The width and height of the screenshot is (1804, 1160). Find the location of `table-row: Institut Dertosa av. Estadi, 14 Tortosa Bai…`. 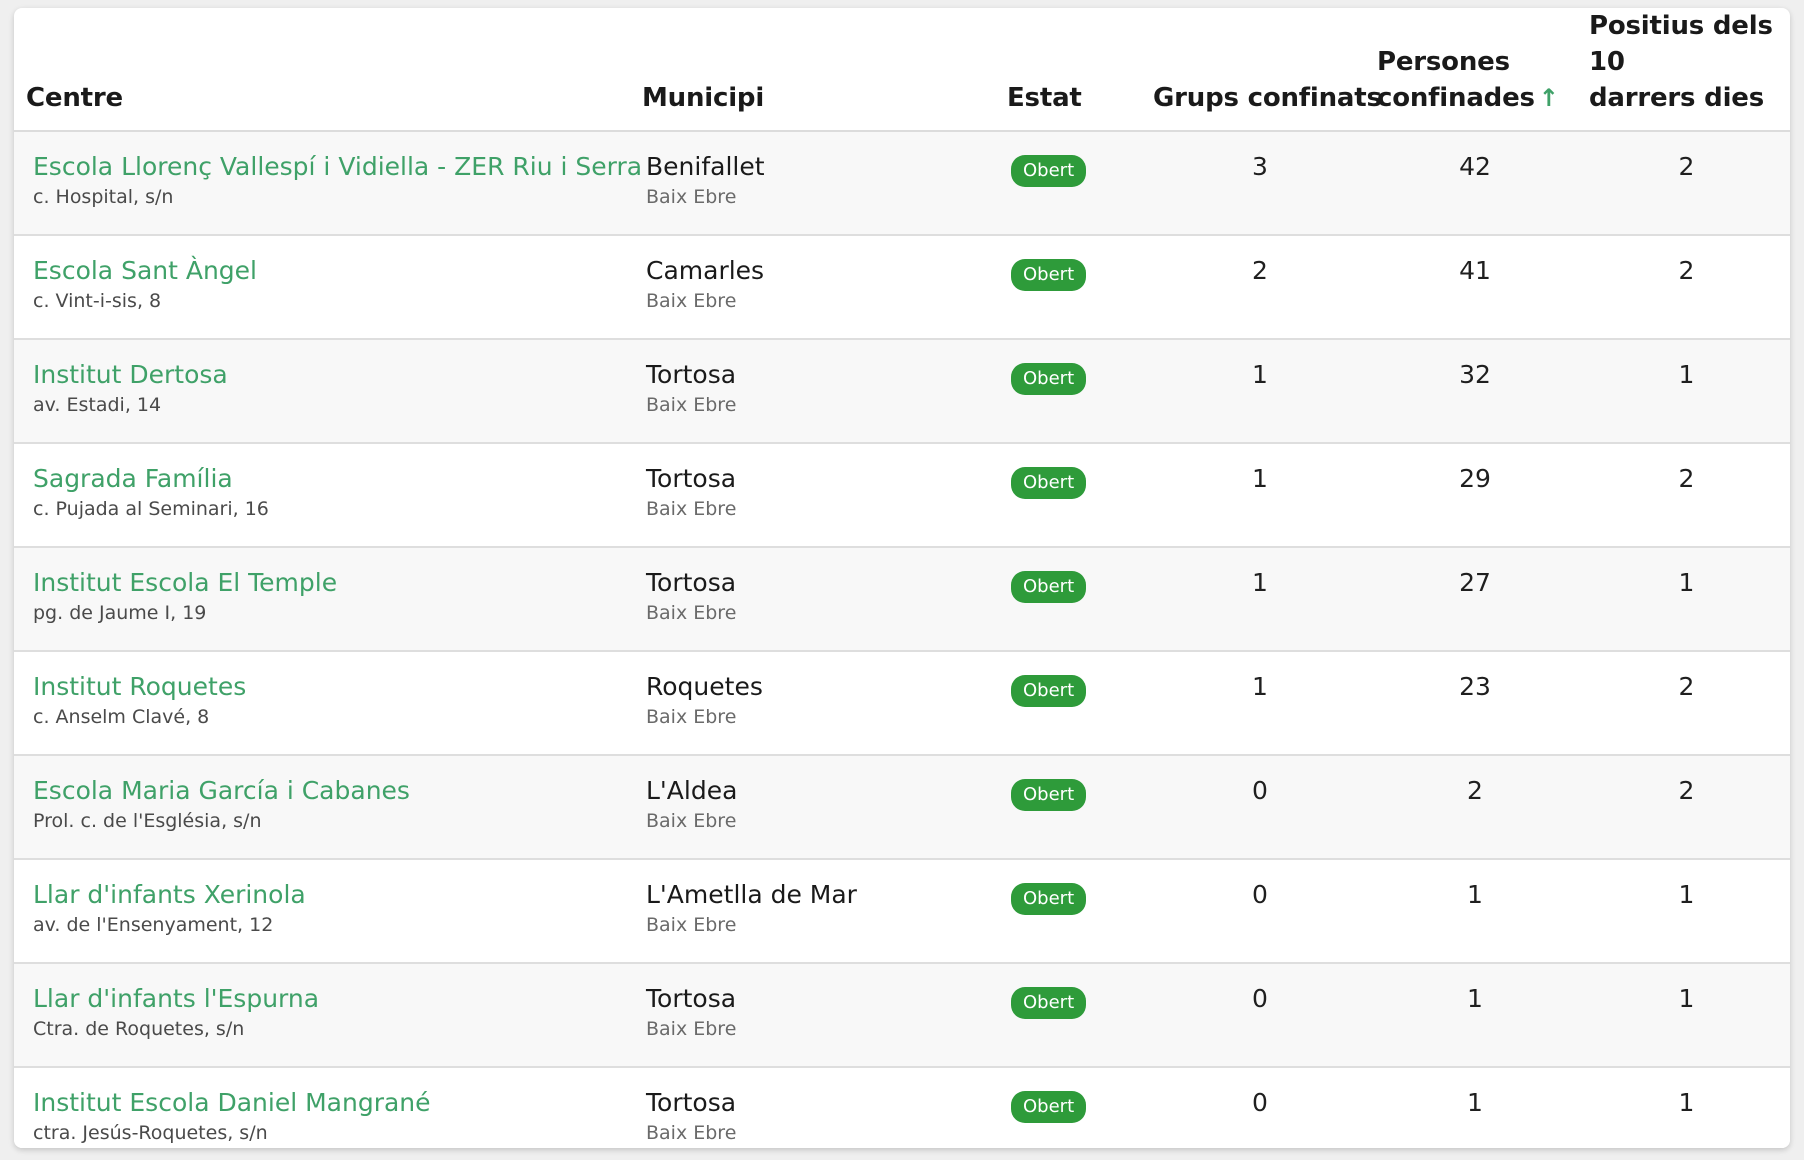

table-row: Institut Dertosa av. Estadi, 14 Tortosa Bai… is located at coordinates (902, 391).